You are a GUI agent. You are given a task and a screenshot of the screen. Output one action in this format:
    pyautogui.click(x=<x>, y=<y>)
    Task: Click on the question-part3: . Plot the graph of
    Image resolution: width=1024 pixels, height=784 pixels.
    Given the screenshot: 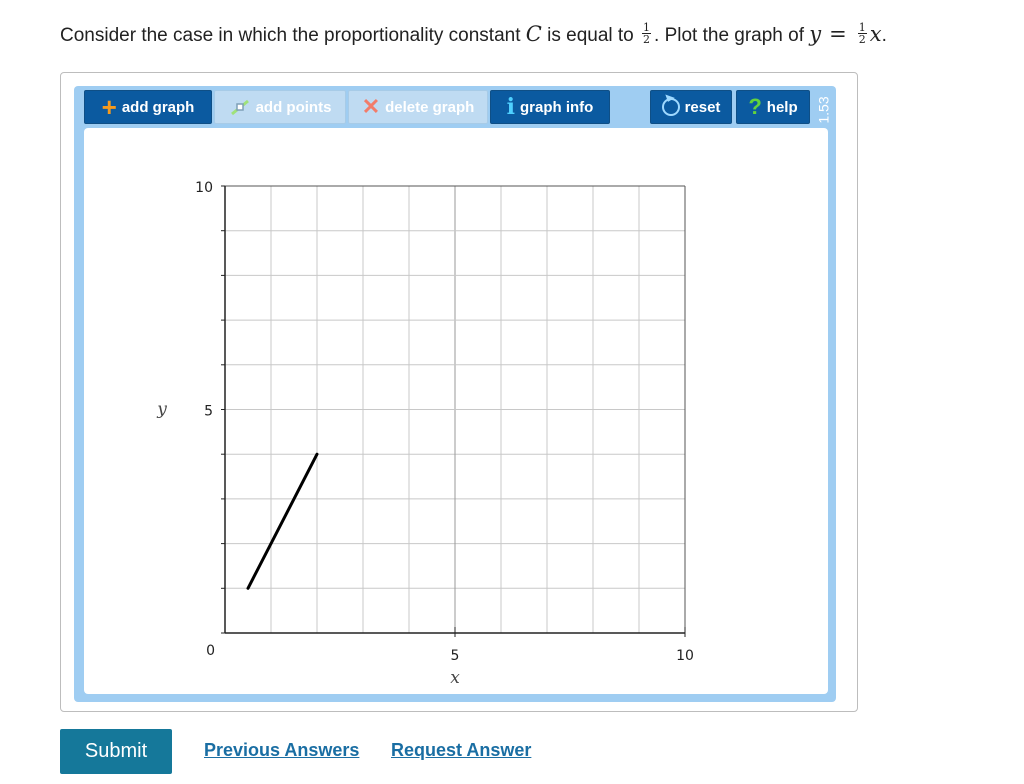 What is the action you would take?
    pyautogui.click(x=732, y=35)
    